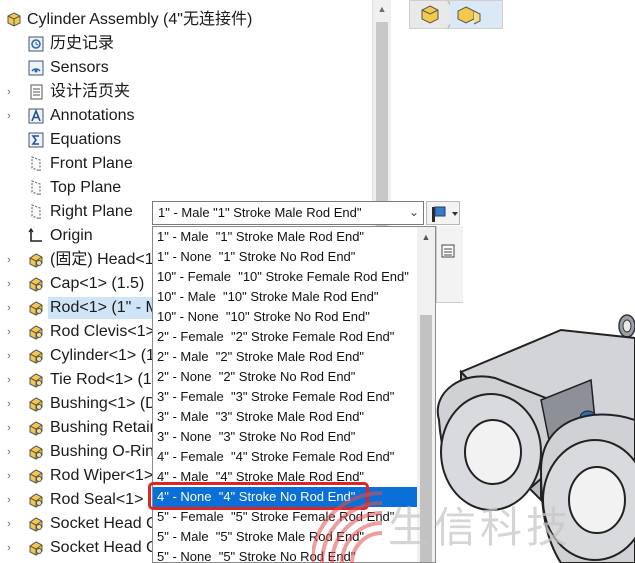 The image size is (635, 563). Describe the element at coordinates (258, 496) in the screenshot. I see `annotation-highlight-box` at that location.